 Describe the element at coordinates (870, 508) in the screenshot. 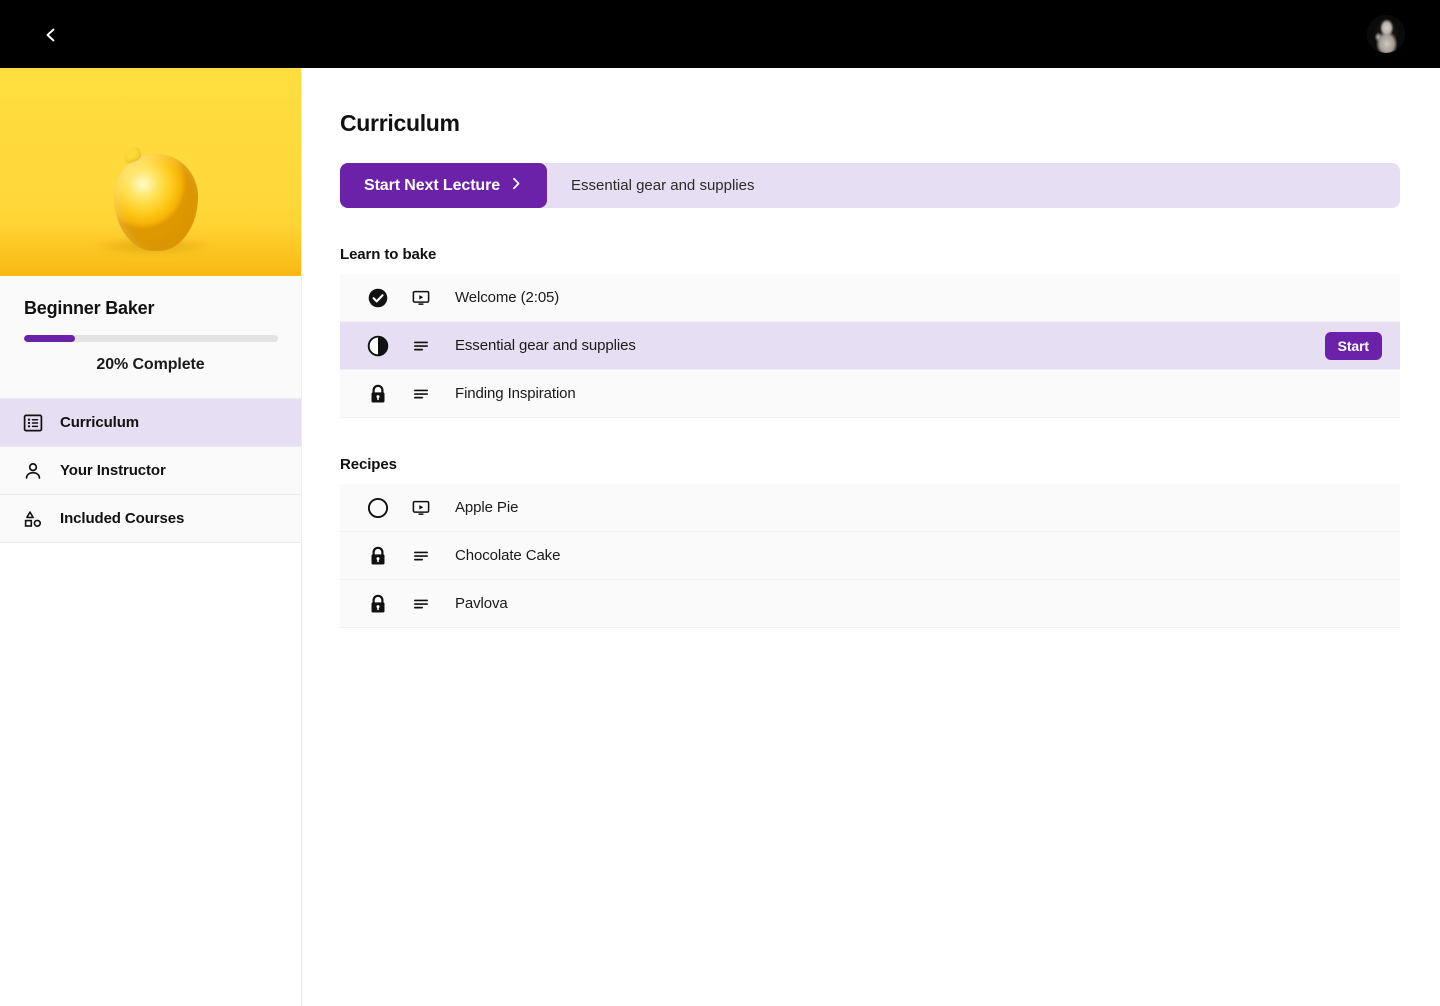

I see `lesson-row: Apple Pie` at that location.